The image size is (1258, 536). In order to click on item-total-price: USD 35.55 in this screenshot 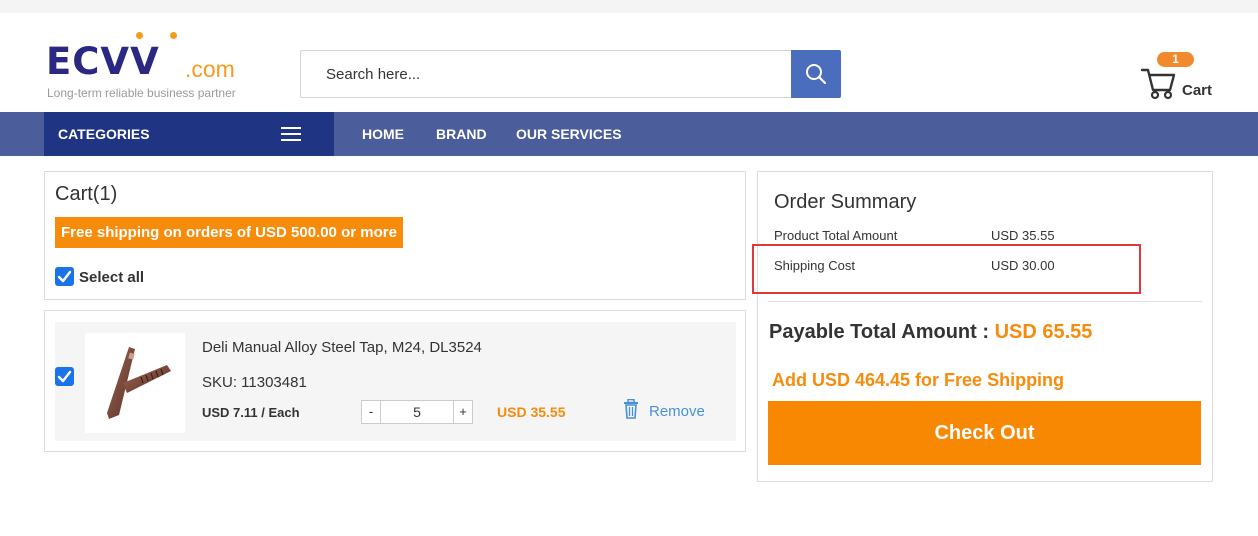, I will do `click(531, 412)`.